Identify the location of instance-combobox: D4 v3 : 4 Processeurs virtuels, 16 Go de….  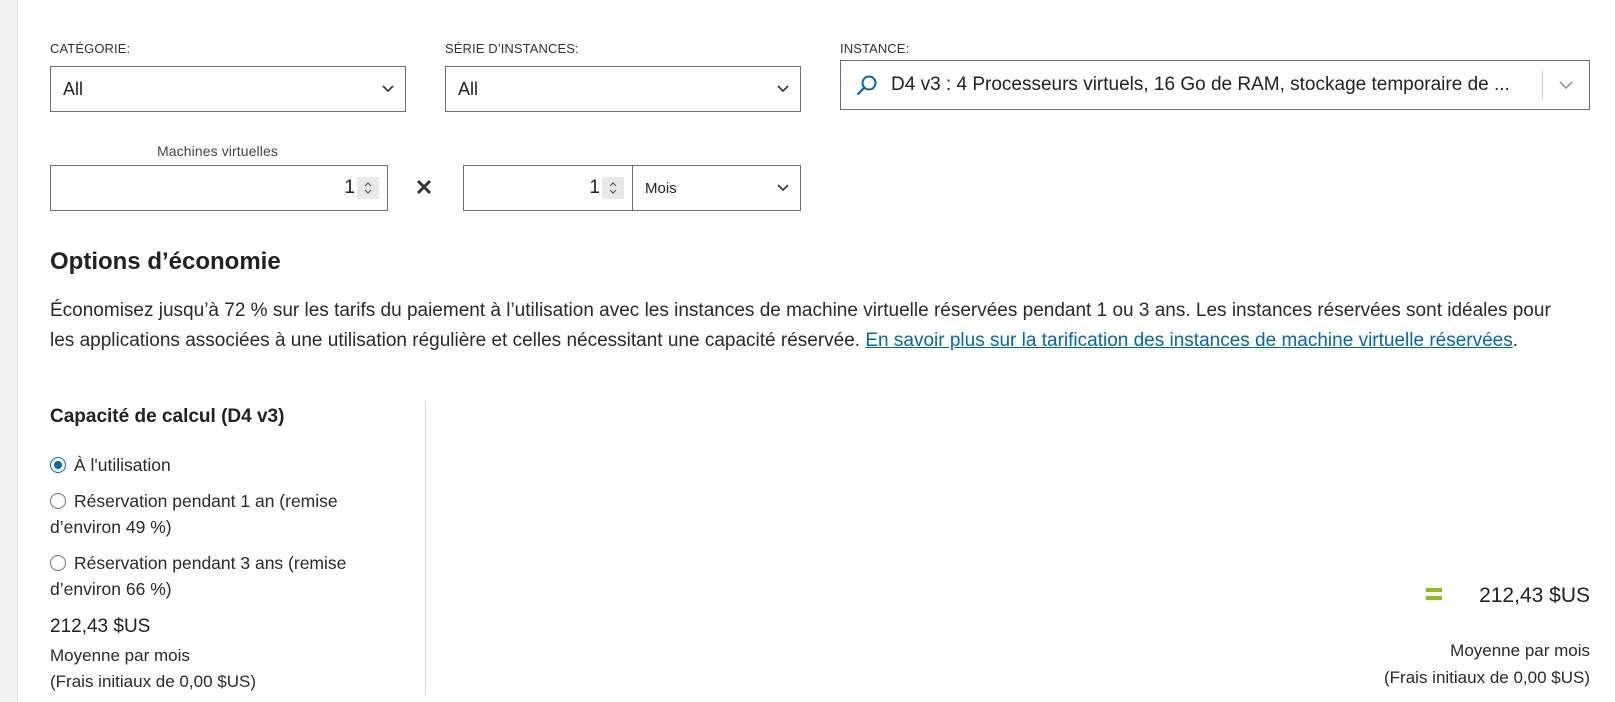
(1215, 85).